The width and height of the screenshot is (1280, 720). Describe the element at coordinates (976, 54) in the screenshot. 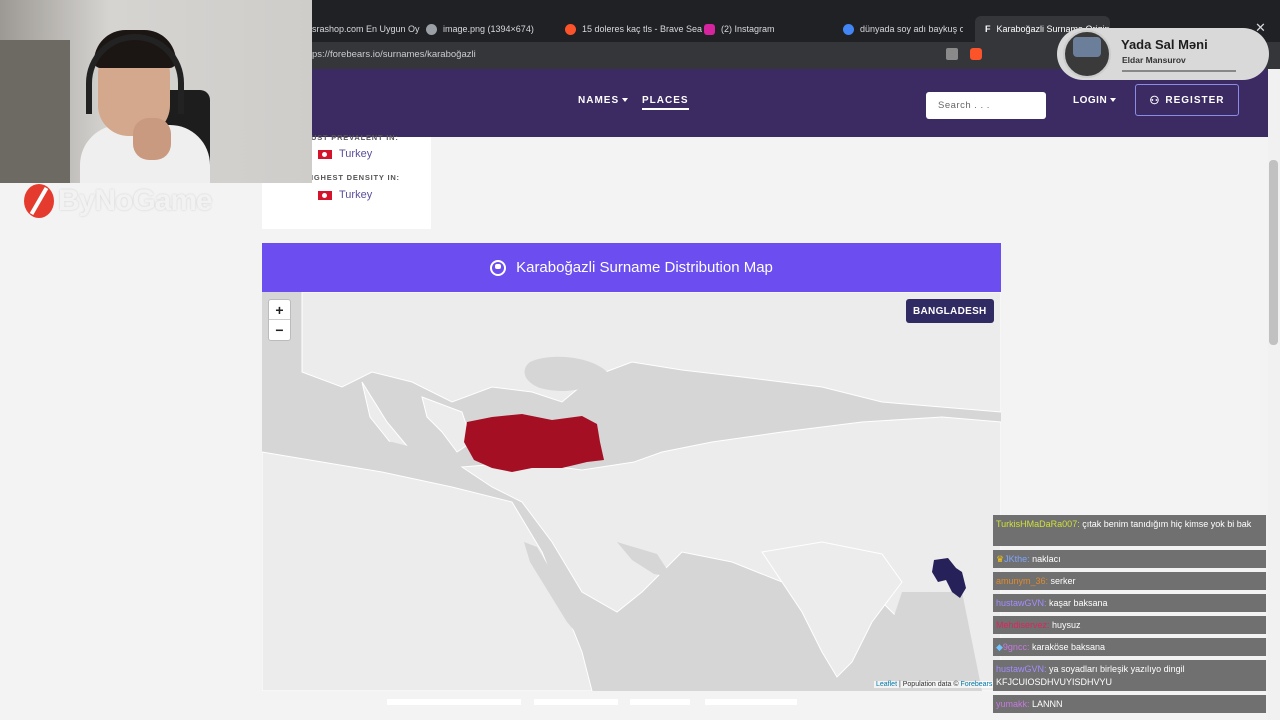

I see `brave-shield-icon` at that location.